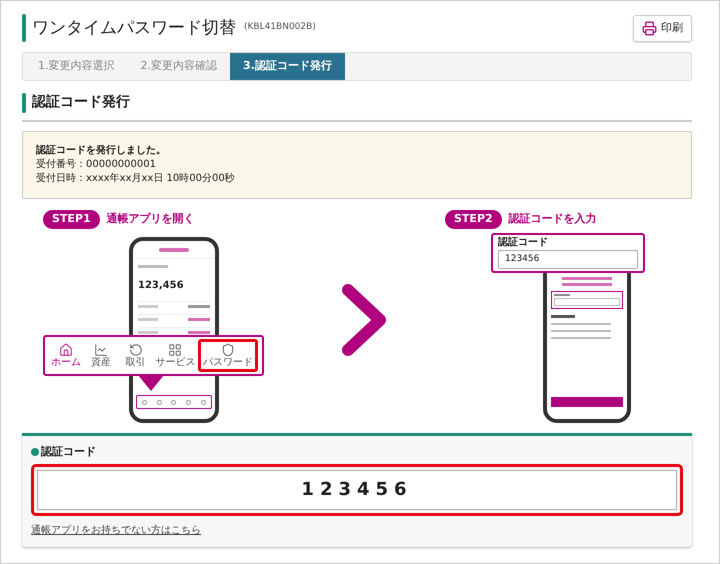 This screenshot has width=720, height=564. Describe the element at coordinates (116, 530) in the screenshot. I see `no-app-link: 通帳アプリをお持ちでない方はこちら` at that location.